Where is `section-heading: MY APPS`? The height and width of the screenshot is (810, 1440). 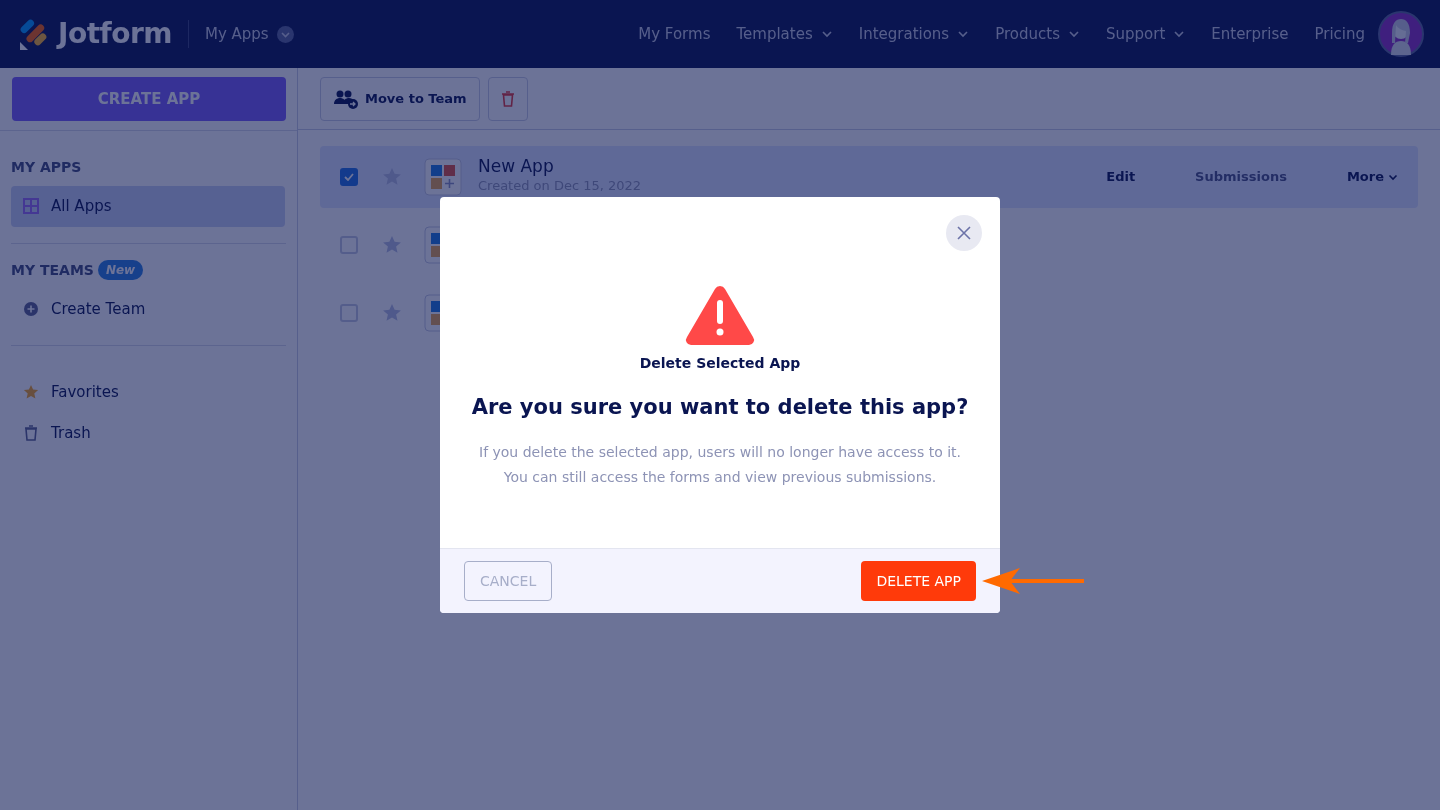 section-heading: MY APPS is located at coordinates (46, 167).